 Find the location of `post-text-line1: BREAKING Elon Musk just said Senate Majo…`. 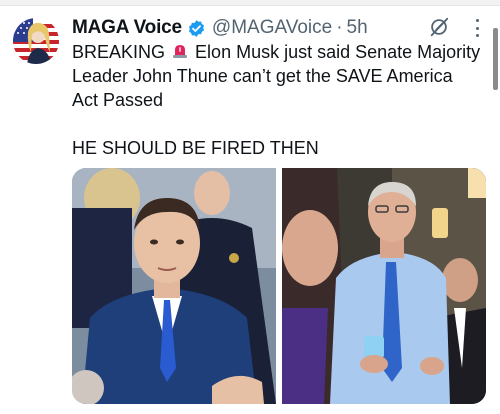

post-text-line1: BREAKING Elon Musk just said Senate Majo… is located at coordinates (277, 76).